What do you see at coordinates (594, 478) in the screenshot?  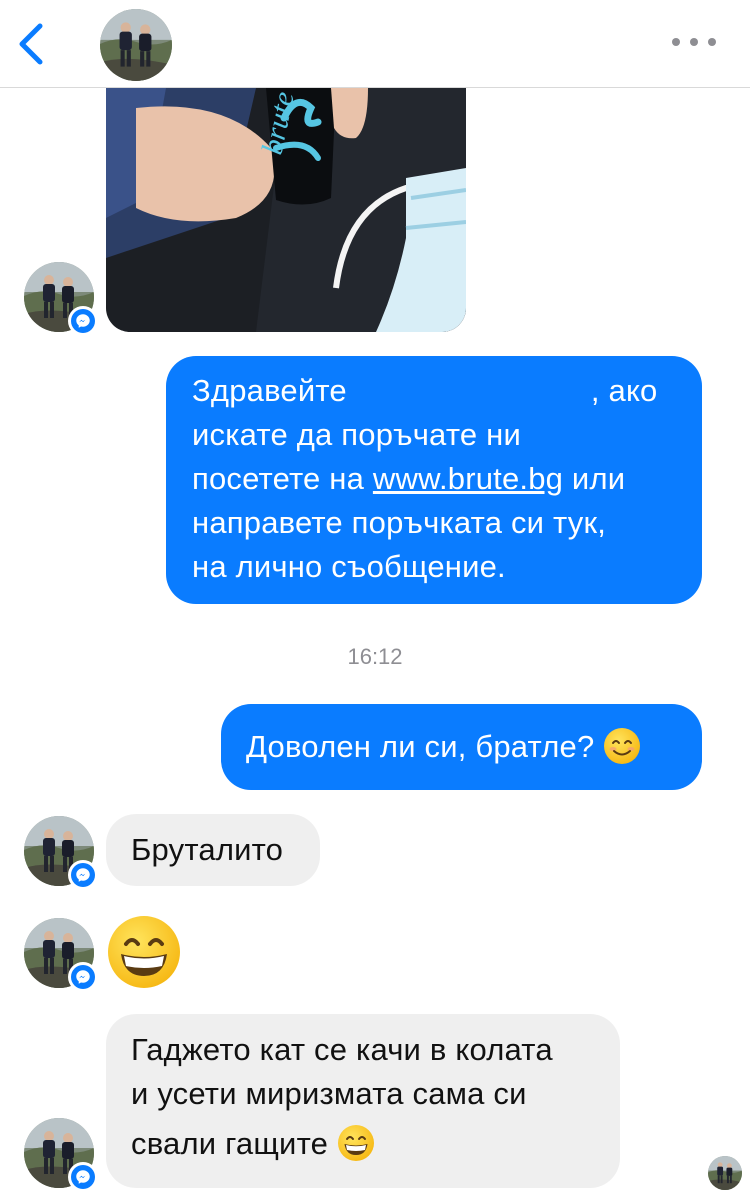 I see `message-text: или` at bounding box center [594, 478].